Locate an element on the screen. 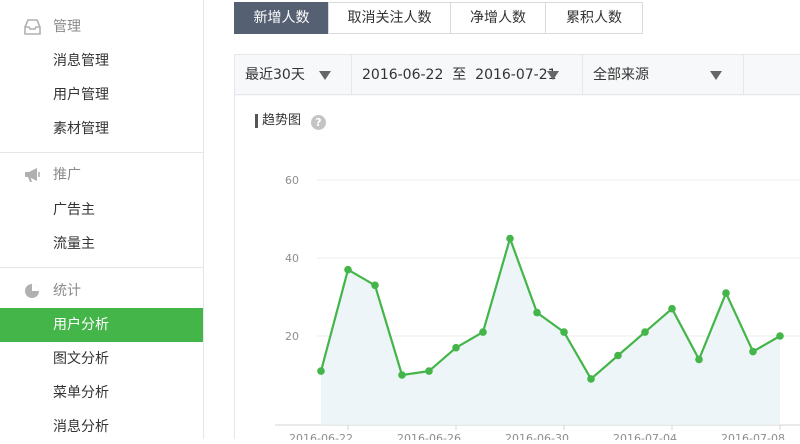 This screenshot has width=800, height=444. inbox-icon is located at coordinates (32, 27).